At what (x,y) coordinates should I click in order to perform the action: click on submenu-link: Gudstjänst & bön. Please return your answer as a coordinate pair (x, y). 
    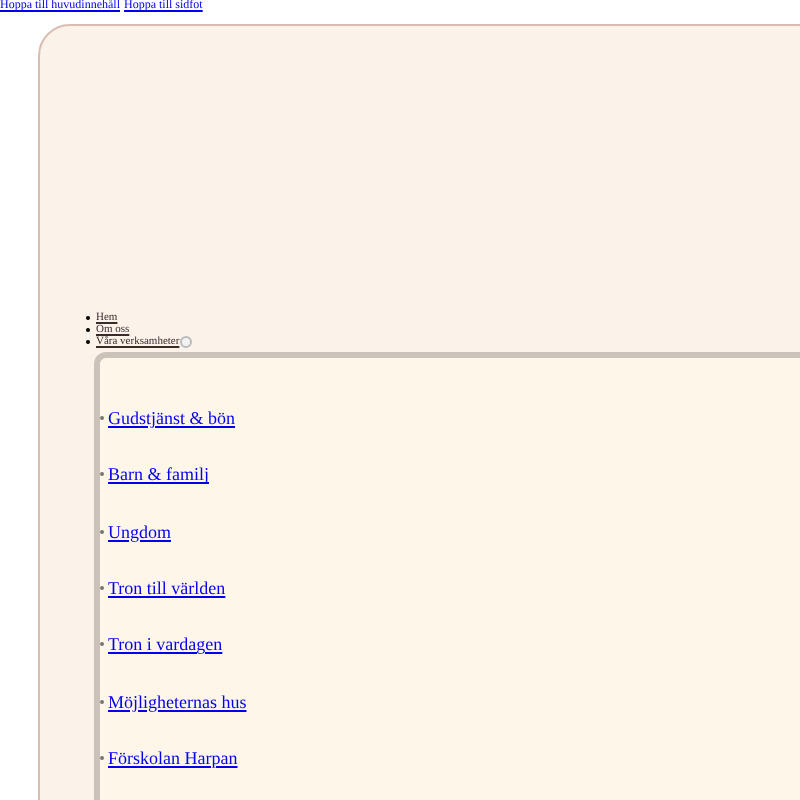
    Looking at the image, I should click on (172, 418).